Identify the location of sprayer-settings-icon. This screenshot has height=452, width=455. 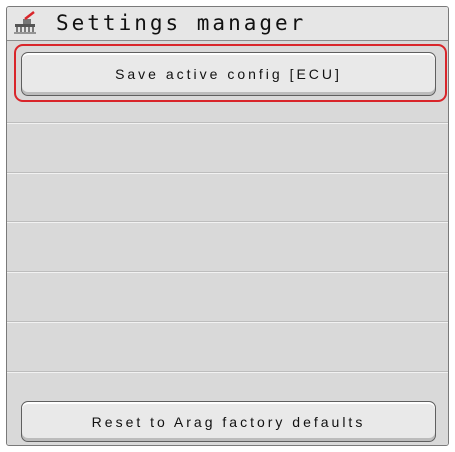
(25, 23).